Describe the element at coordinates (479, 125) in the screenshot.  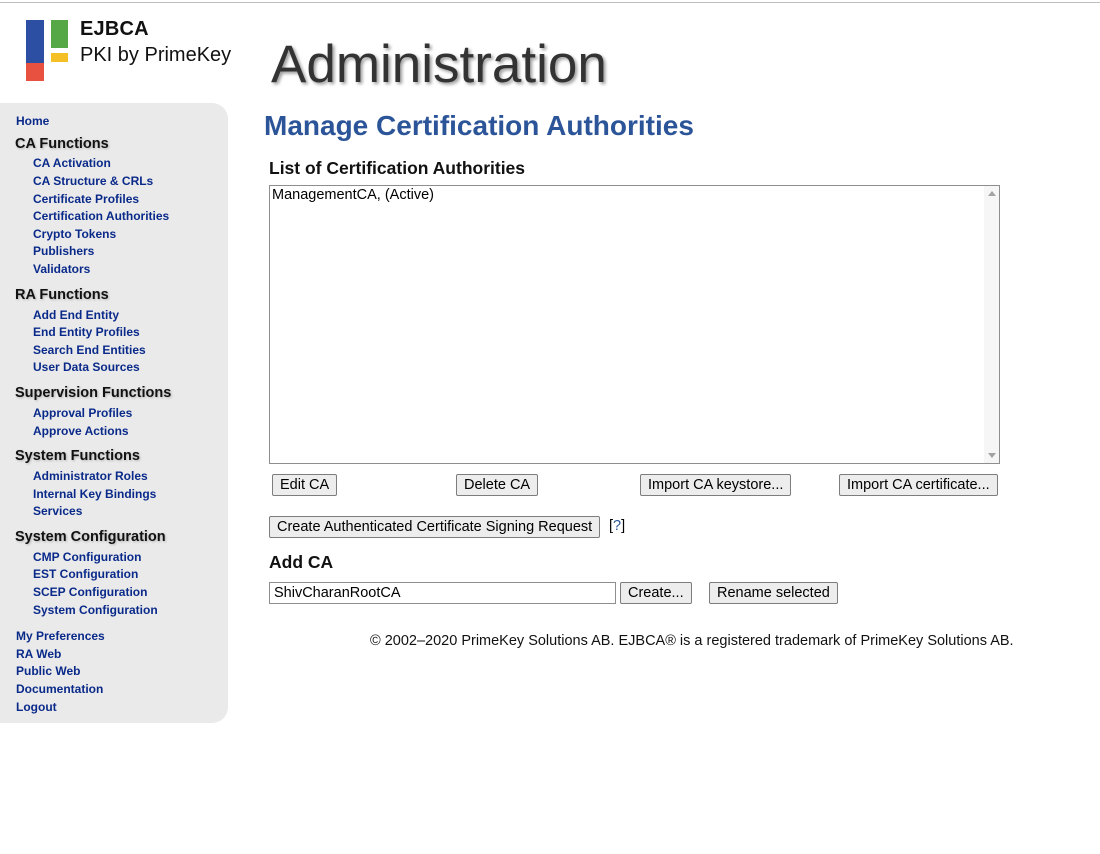
I see `page-title: Manage Certification Authorities` at that location.